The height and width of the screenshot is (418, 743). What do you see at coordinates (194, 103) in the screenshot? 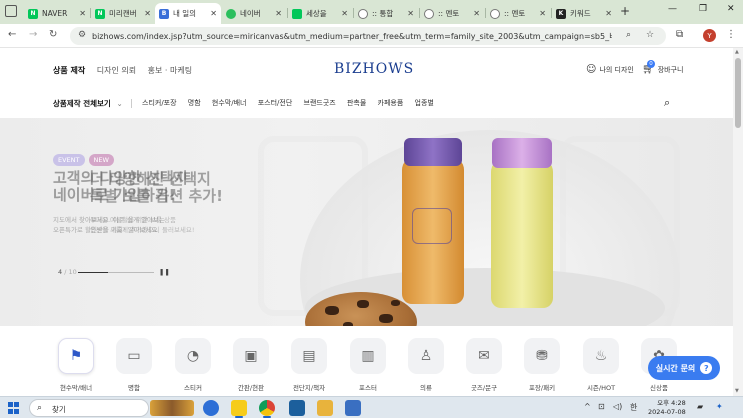
I see `category-link: 명함` at bounding box center [194, 103].